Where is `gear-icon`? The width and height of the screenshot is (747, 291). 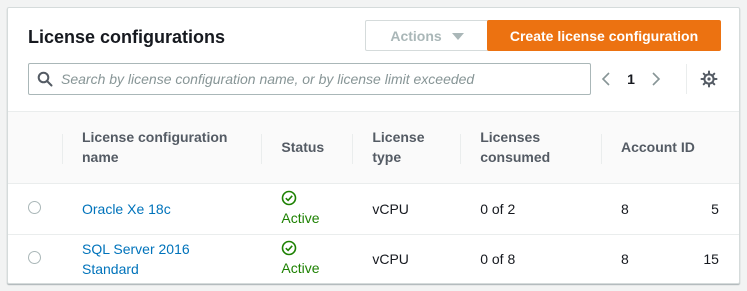
gear-icon is located at coordinates (709, 79).